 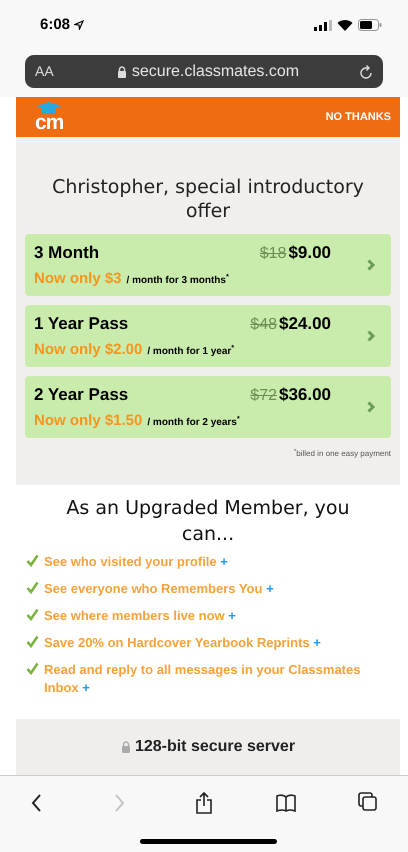 I want to click on plan-terms: / month for 3 months$^{*}$, so click(x=177, y=280).